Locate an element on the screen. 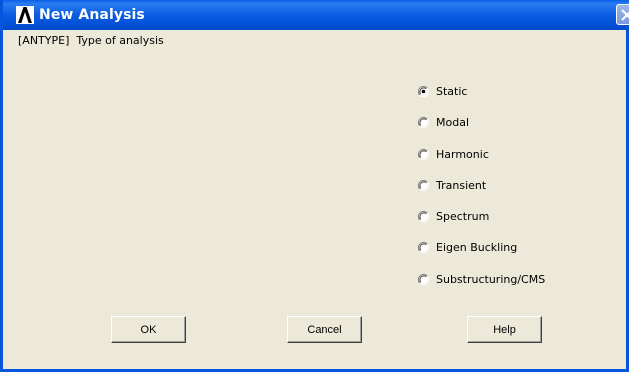 The height and width of the screenshot is (372, 629). antype-prompt-label: [ANTYPE] Type of analysis is located at coordinates (91, 40).